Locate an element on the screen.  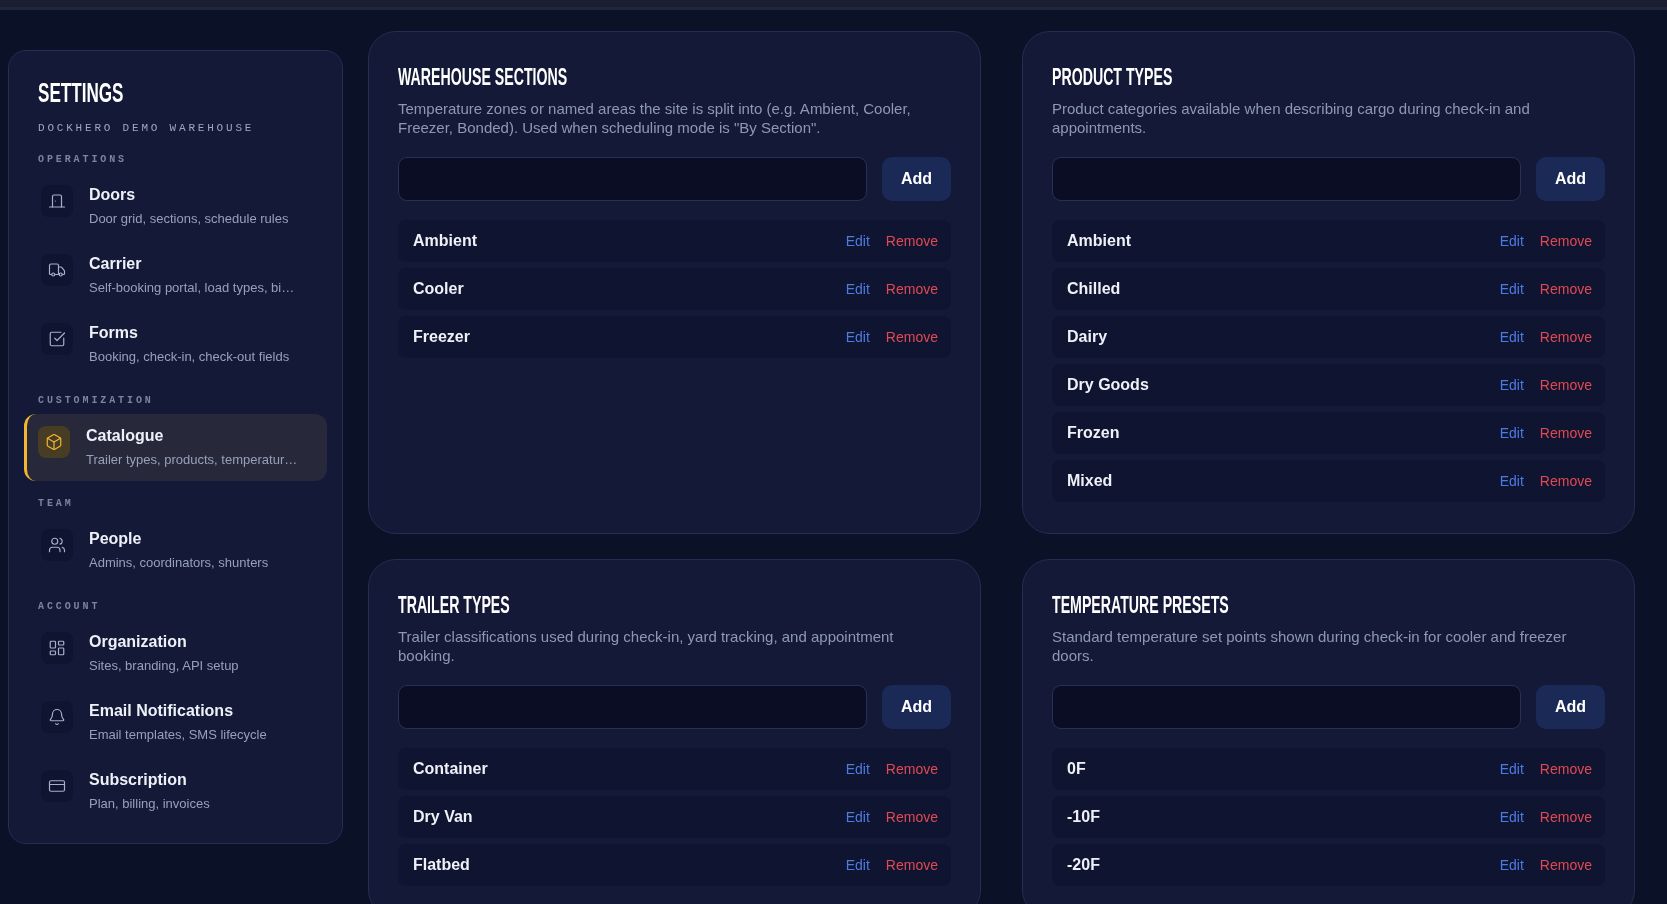
card-description: Temperature zones or named areas the site is split into (e.g. Ambient, Cooler, Freezer, Bonded). Used when scheduling mode is "By Section". is located at coordinates (655, 118).